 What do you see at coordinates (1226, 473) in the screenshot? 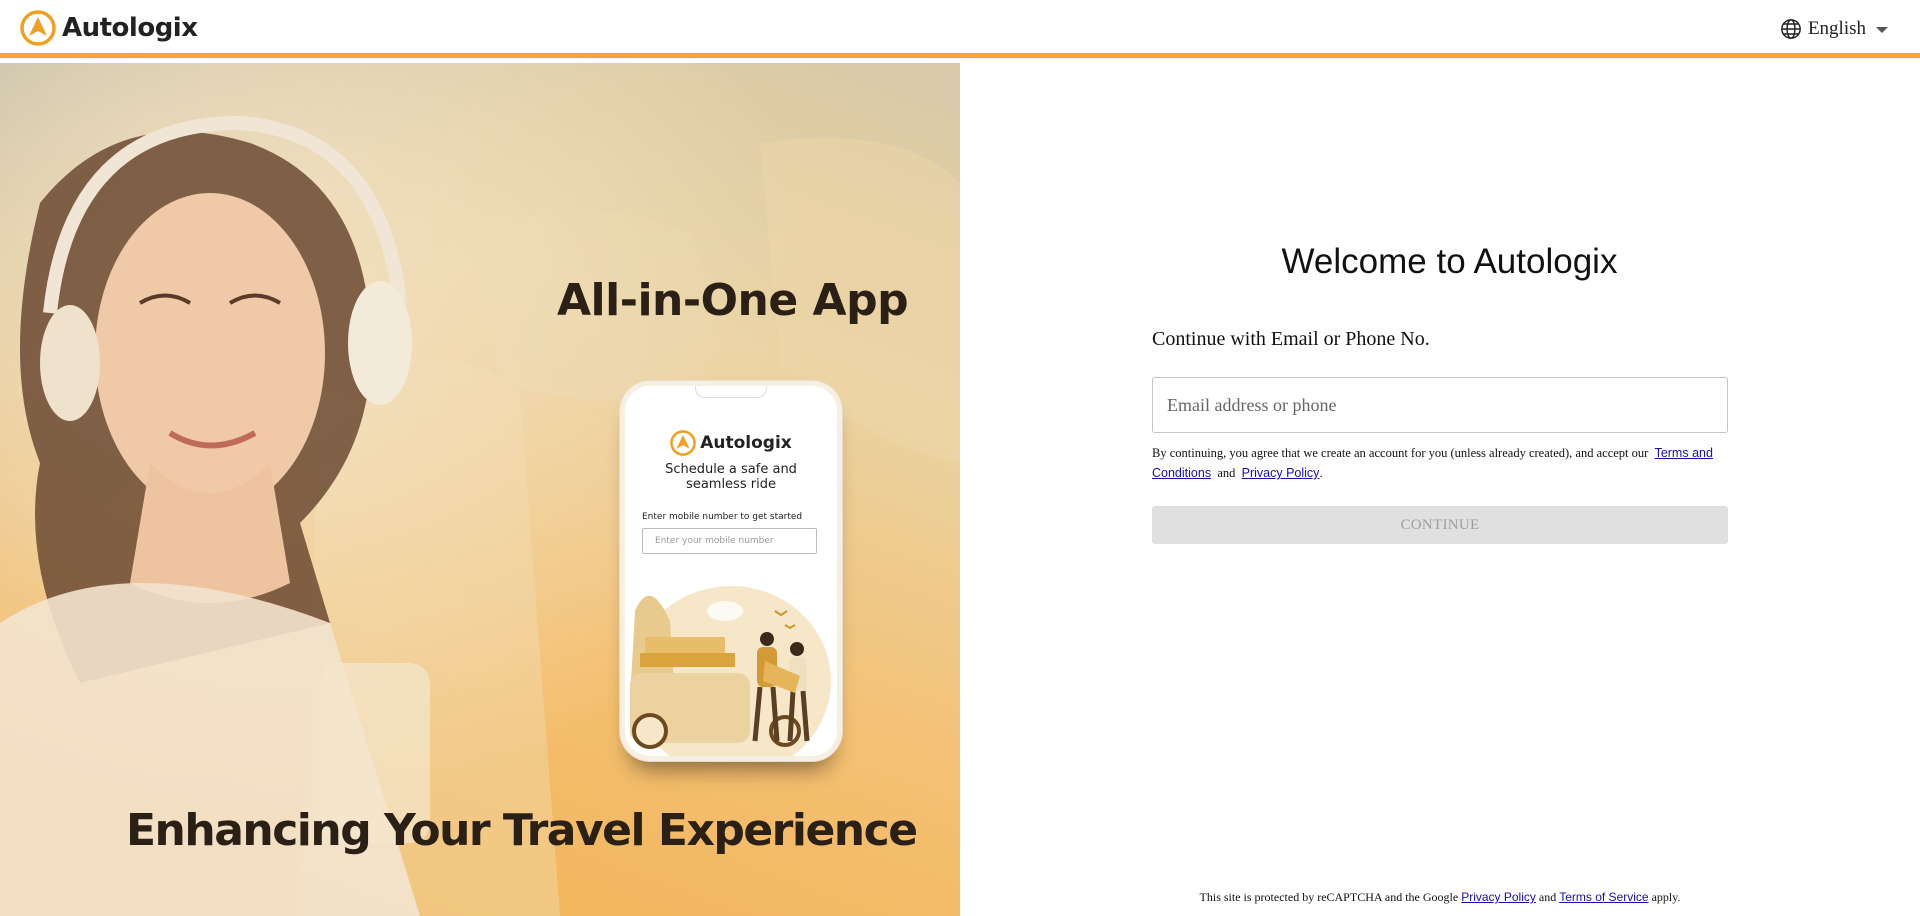
I see `consent-and: and` at bounding box center [1226, 473].